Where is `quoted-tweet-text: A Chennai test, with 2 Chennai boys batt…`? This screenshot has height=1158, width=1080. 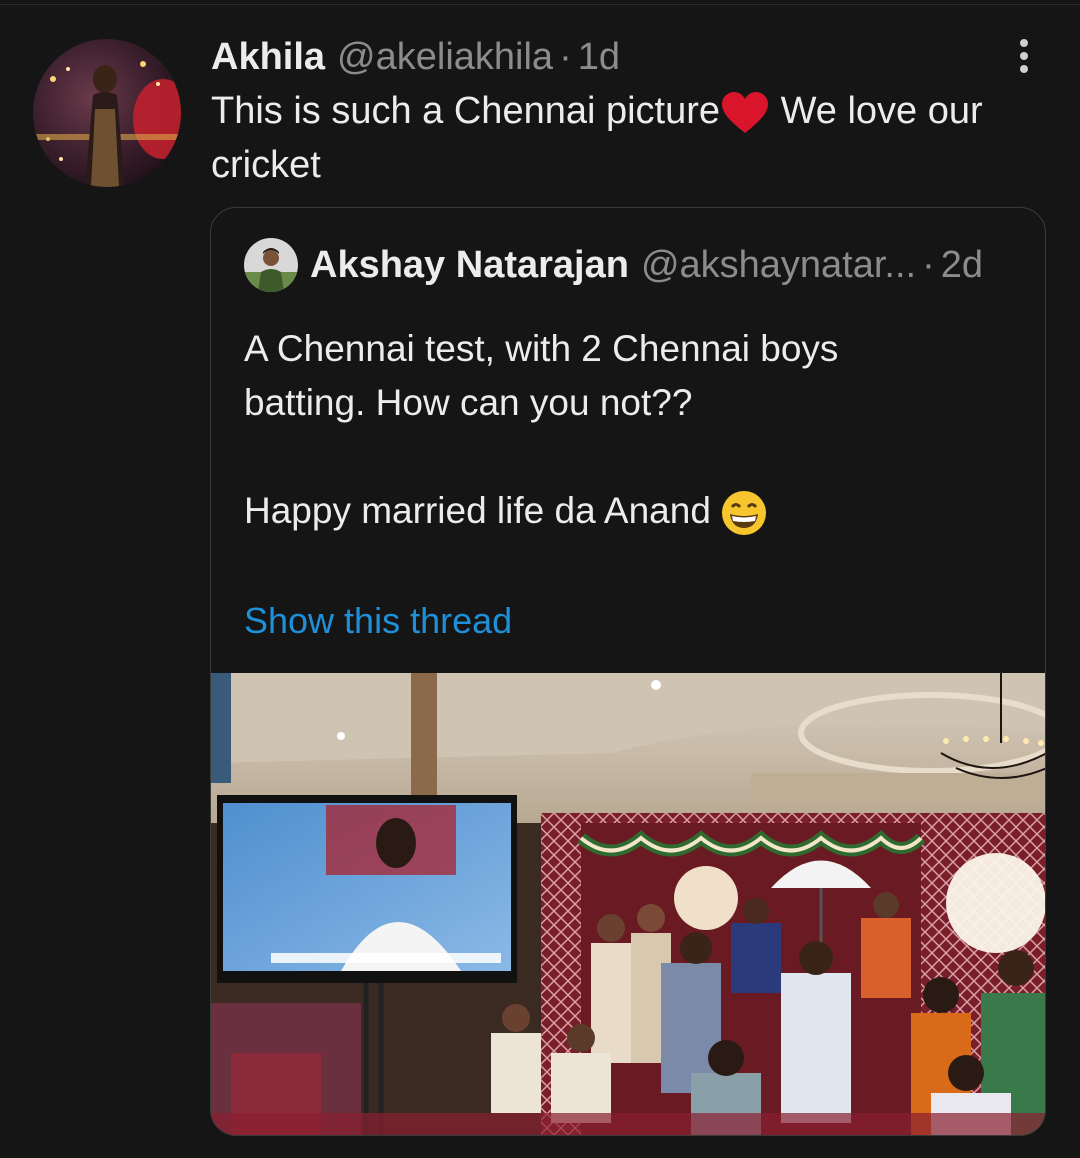
quoted-tweet-text: A Chennai test, with 2 Chennai boys batt… is located at coordinates (634, 430).